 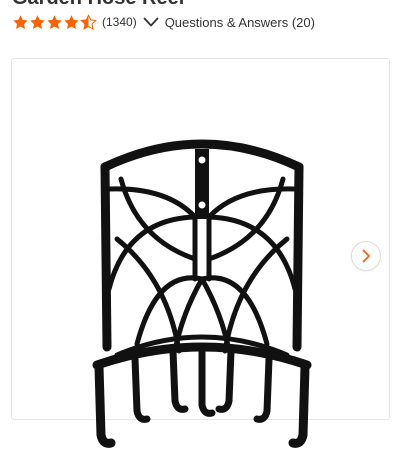 What do you see at coordinates (88, 21) in the screenshot?
I see `half-star-icon` at bounding box center [88, 21].